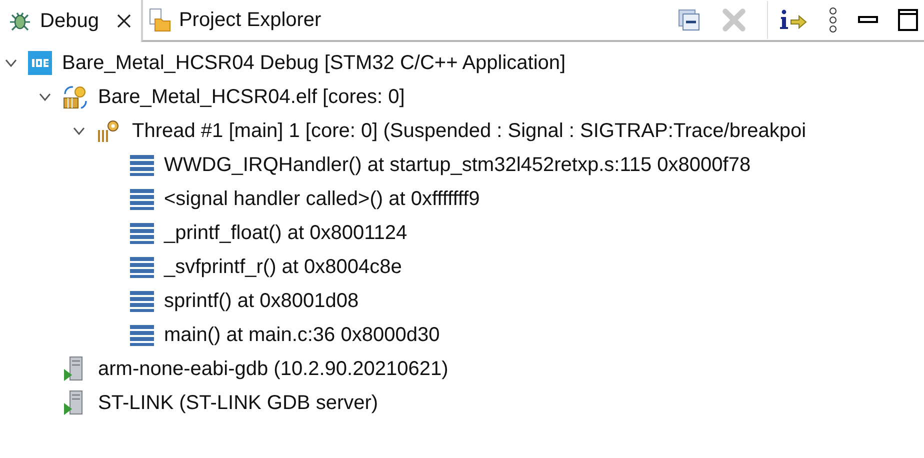 The width and height of the screenshot is (924, 458). What do you see at coordinates (793, 20) in the screenshot?
I see `info-arrow-icon` at bounding box center [793, 20].